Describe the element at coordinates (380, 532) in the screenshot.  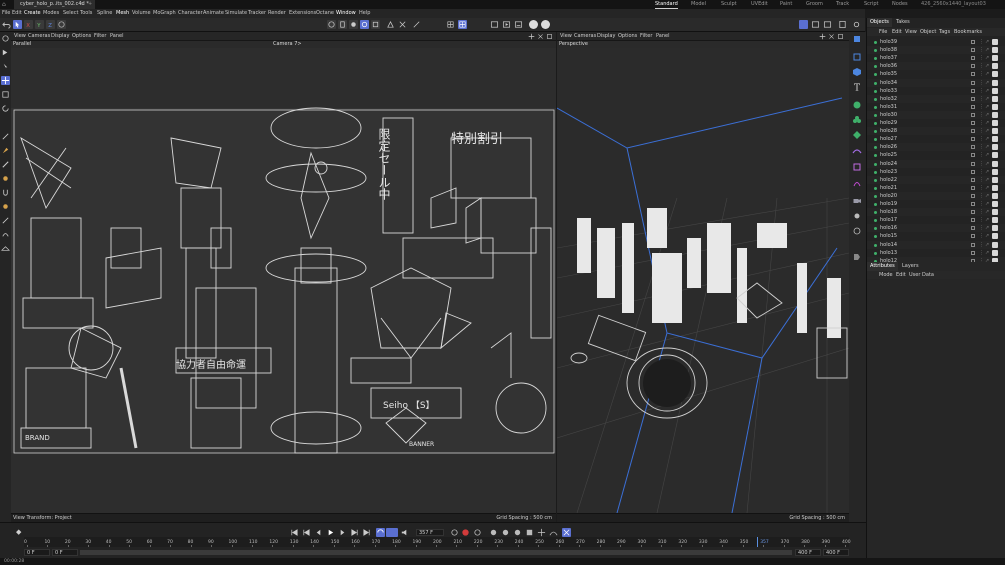
I see `loop-icon` at that location.